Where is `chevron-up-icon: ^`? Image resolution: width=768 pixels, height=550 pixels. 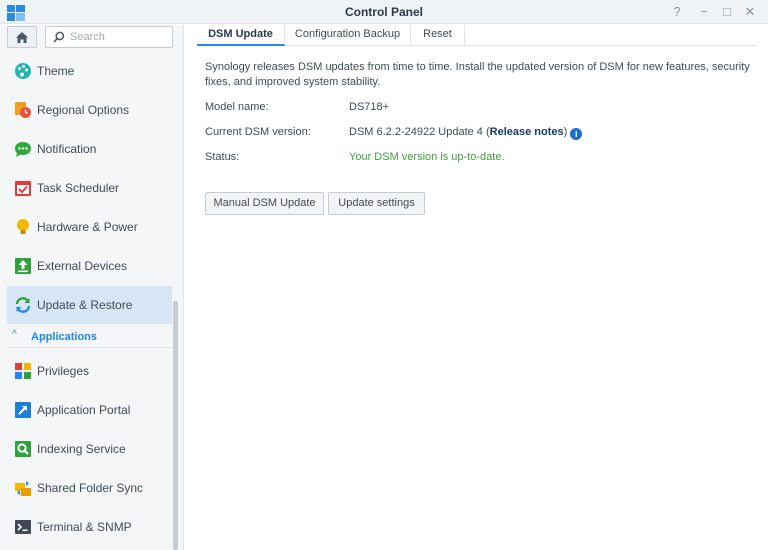 chevron-up-icon: ^ is located at coordinates (14, 334).